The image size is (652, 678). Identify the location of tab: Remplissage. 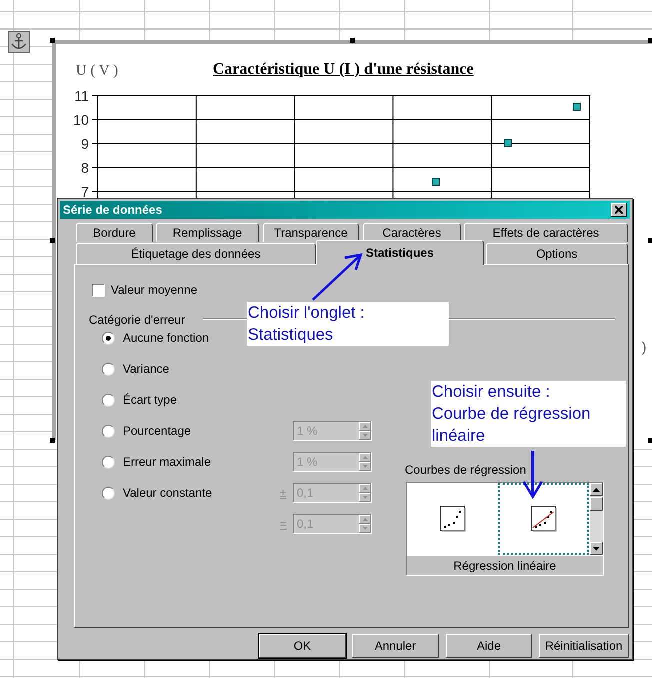
(207, 232).